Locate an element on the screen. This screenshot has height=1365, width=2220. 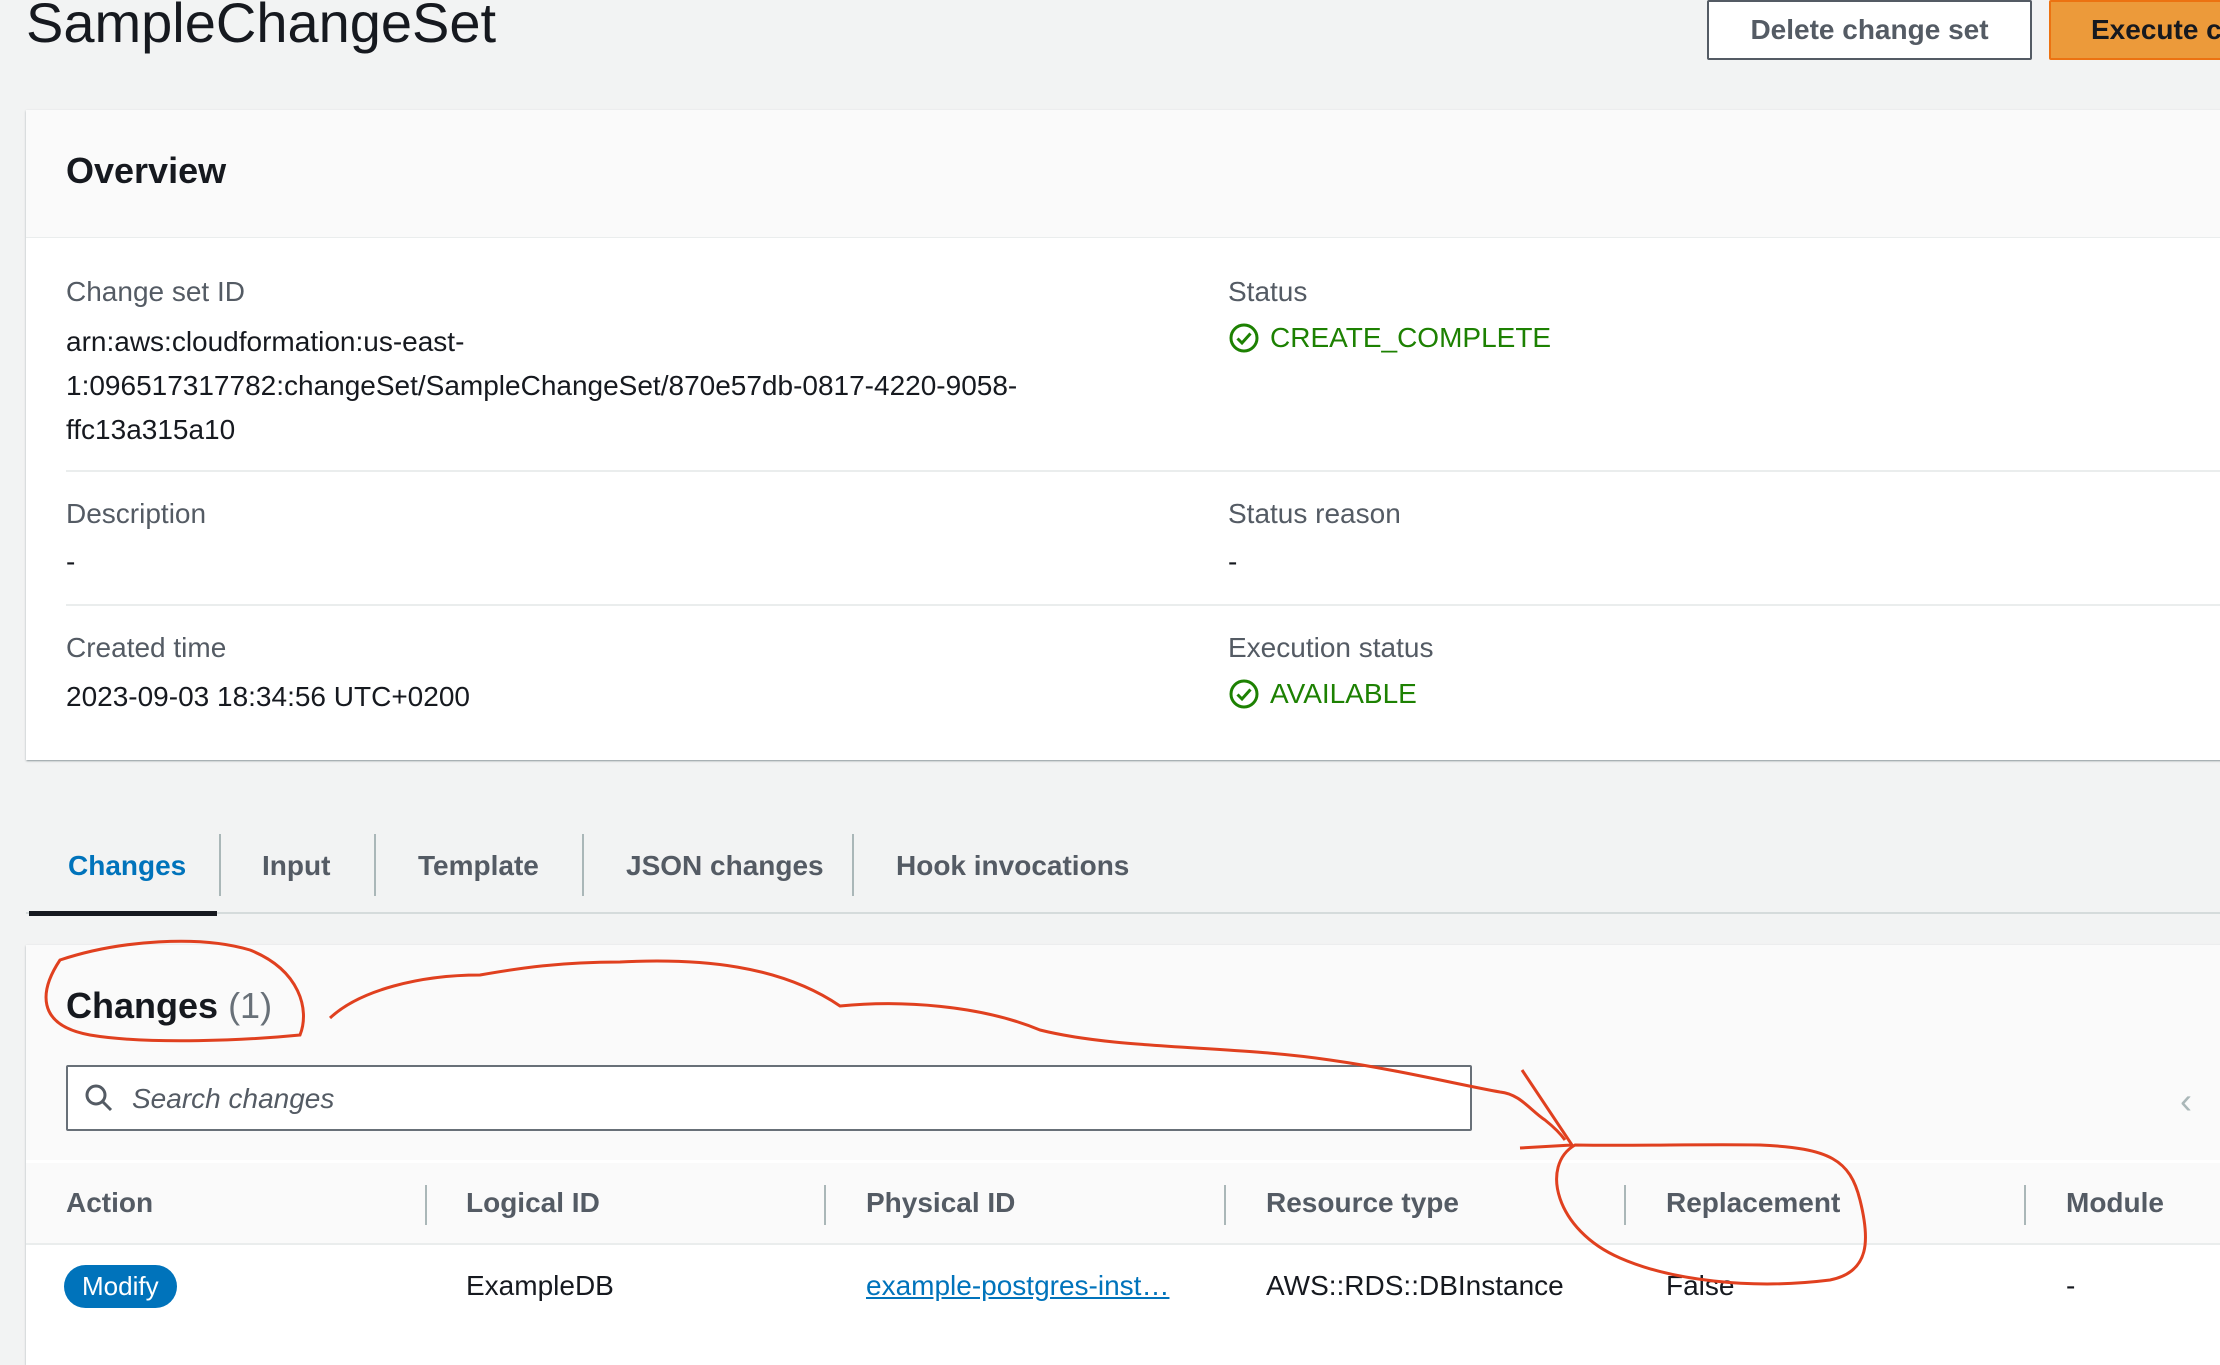
module-cell: - is located at coordinates (2071, 1285).